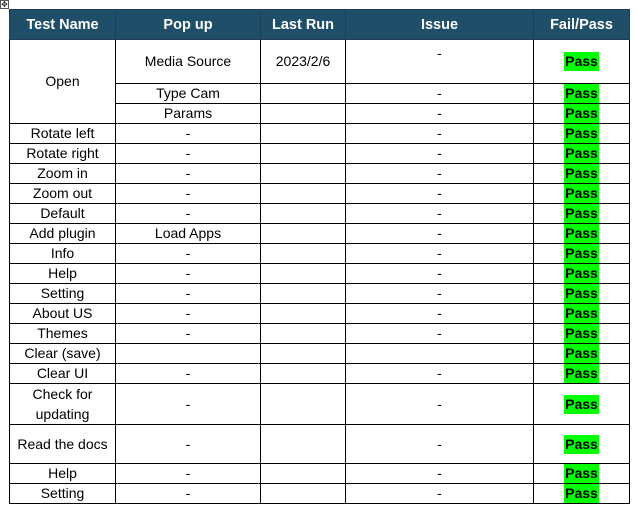 The image size is (637, 522). Describe the element at coordinates (62, 444) in the screenshot. I see `cell-test-name: Read the docs` at that location.